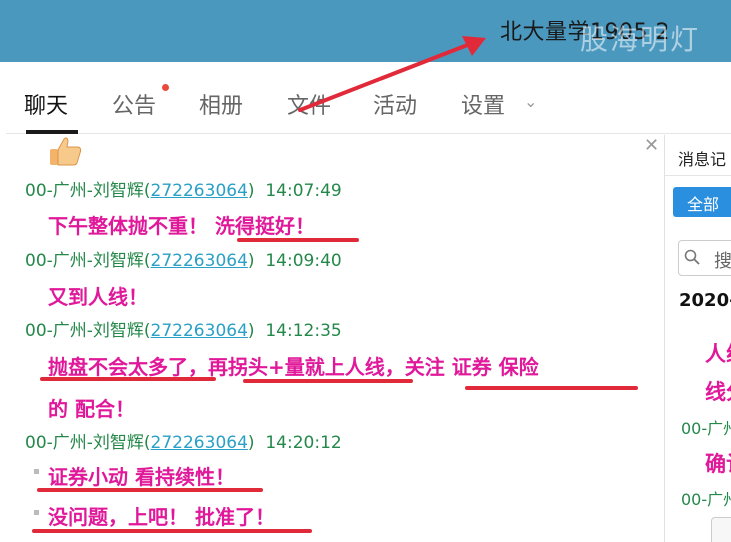 The image size is (731, 542). Describe the element at coordinates (483, 104) in the screenshot. I see `tab-settings: 设置` at that location.